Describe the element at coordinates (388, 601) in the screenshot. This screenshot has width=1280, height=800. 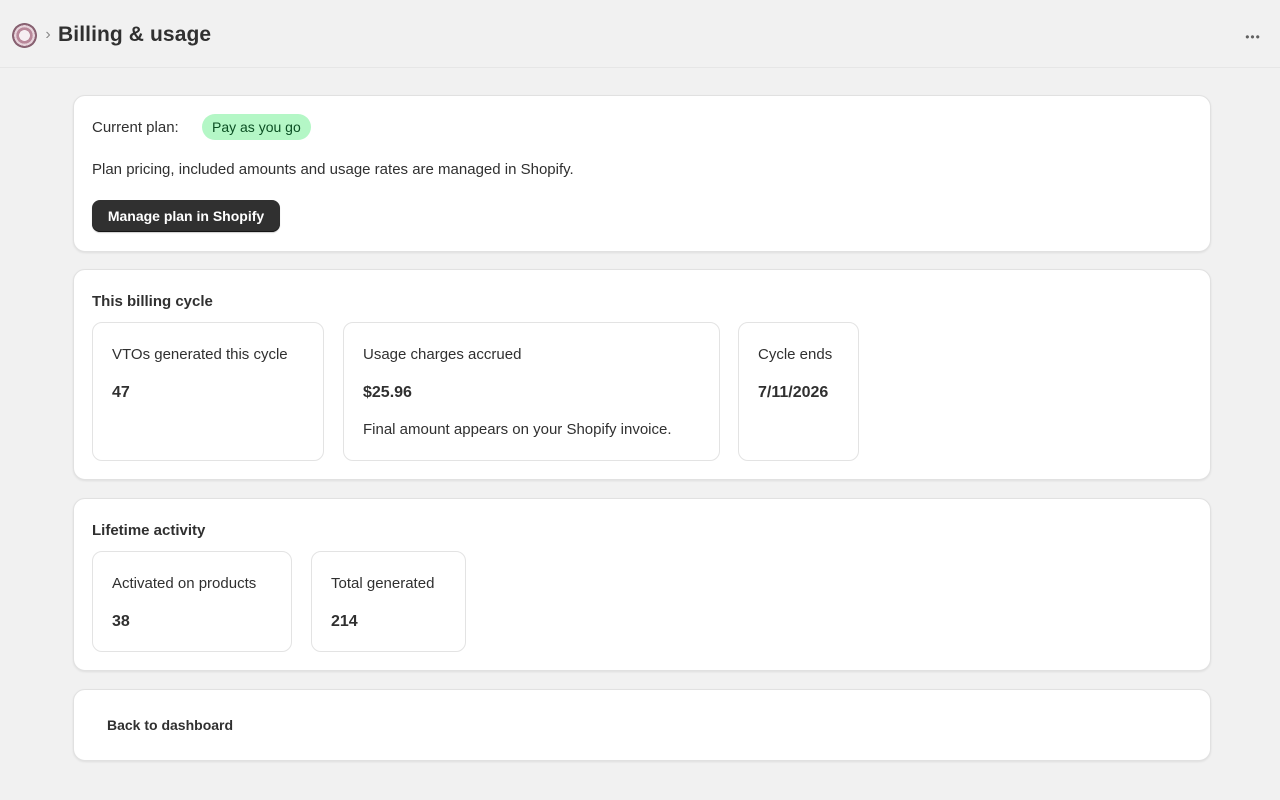
I see `total-generated-stat: Total generated 214` at that location.